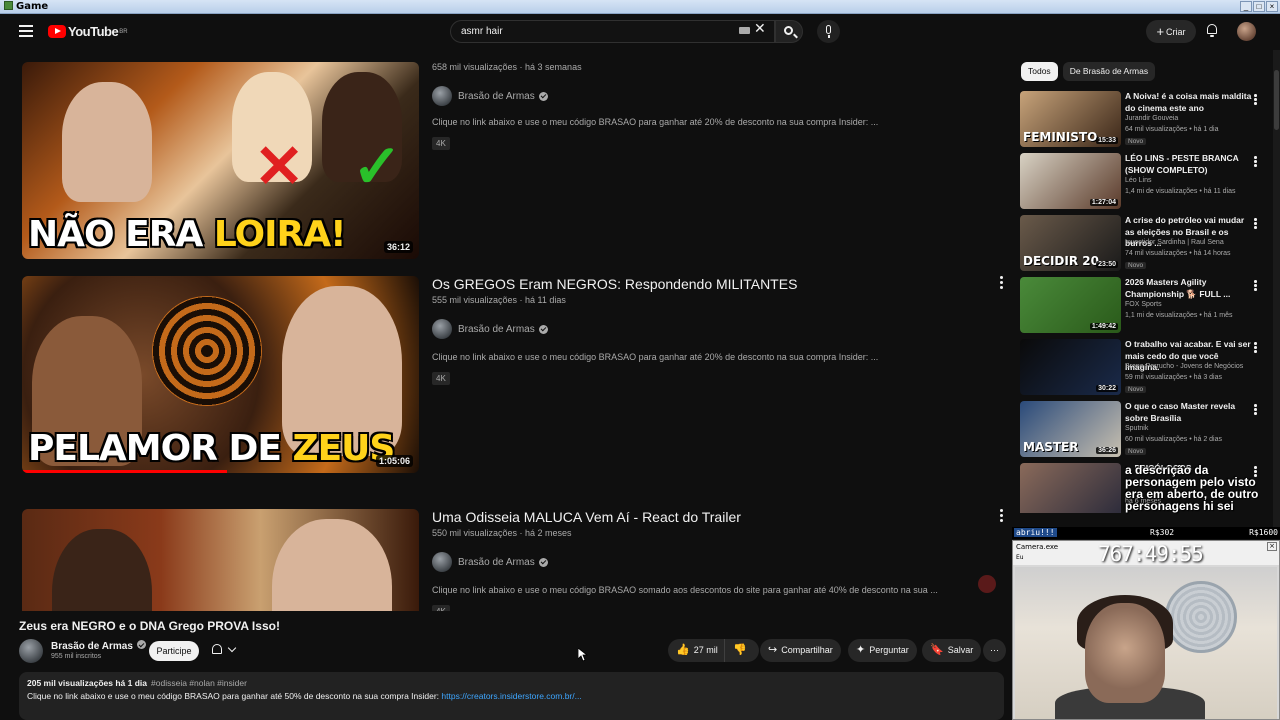  What do you see at coordinates (1272, 546) in the screenshot?
I see `camera-close-button: ×` at bounding box center [1272, 546].